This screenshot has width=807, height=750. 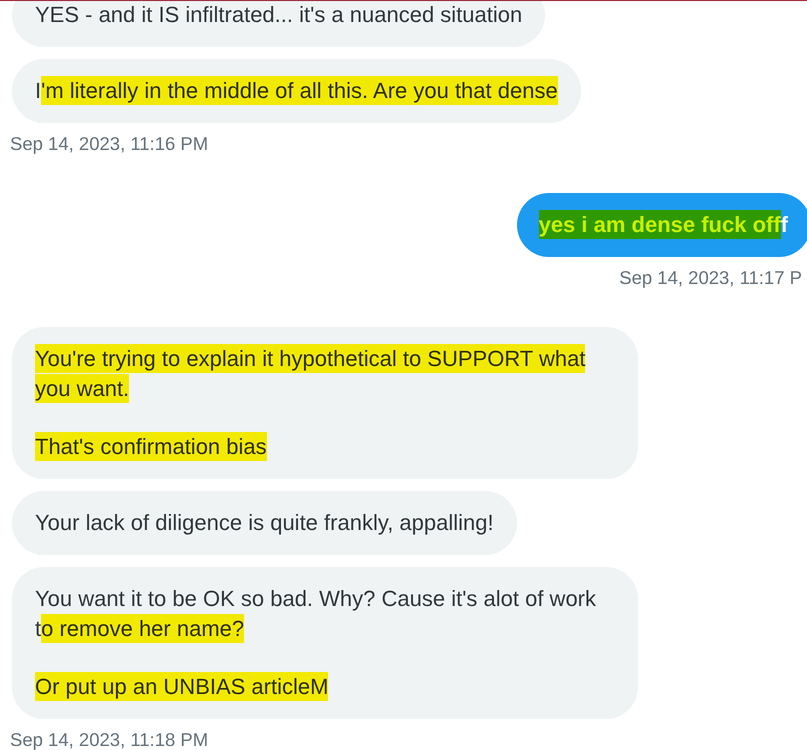 What do you see at coordinates (182, 687) in the screenshot?
I see `message-text: Or put up an UNBIAS articleM` at bounding box center [182, 687].